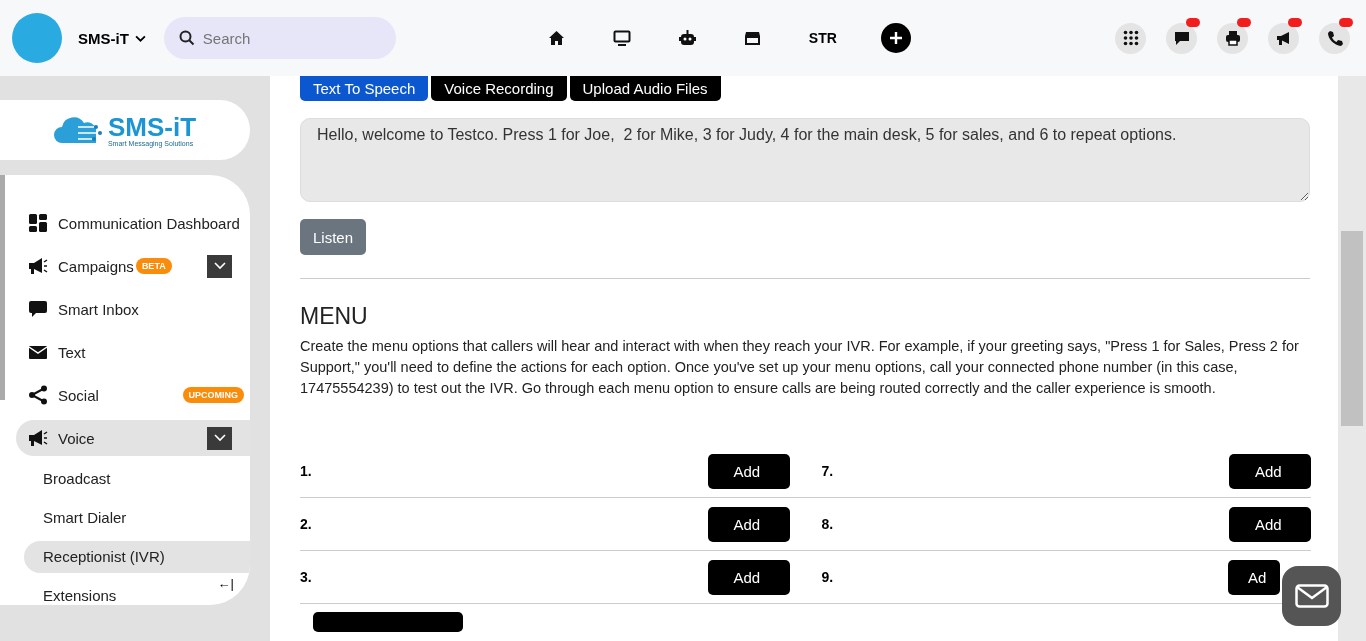 This screenshot has width=1366, height=641. What do you see at coordinates (80, 518) in the screenshot?
I see `submenu-item: Smart Dialer` at bounding box center [80, 518].